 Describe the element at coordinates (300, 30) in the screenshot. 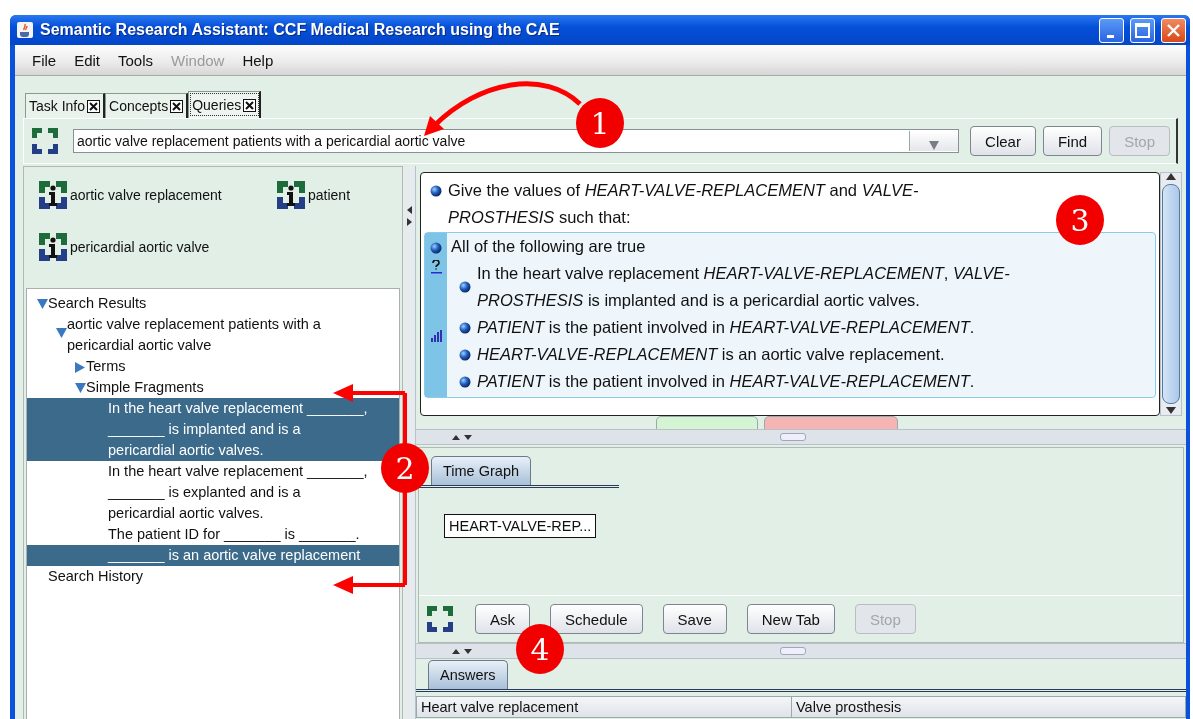

I see `window-title: Semantic Research Assistant: CCF Medical Research using the CAE` at that location.